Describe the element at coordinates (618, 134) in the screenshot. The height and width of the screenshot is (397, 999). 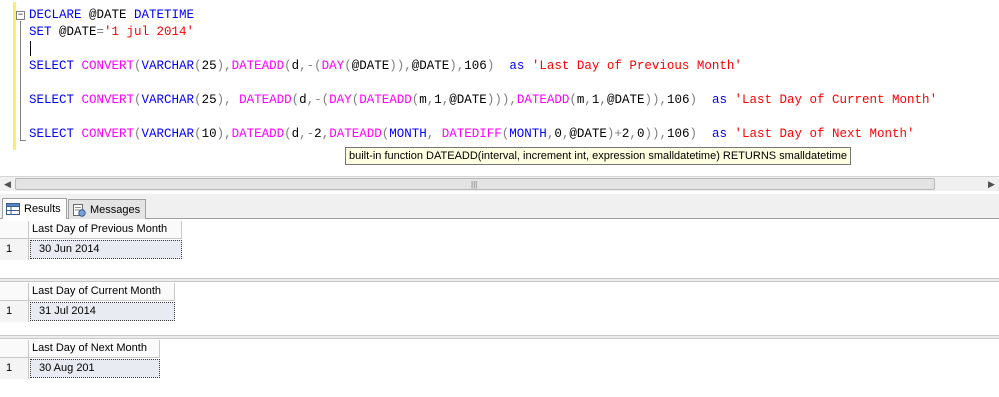
I see `code-token: +` at that location.